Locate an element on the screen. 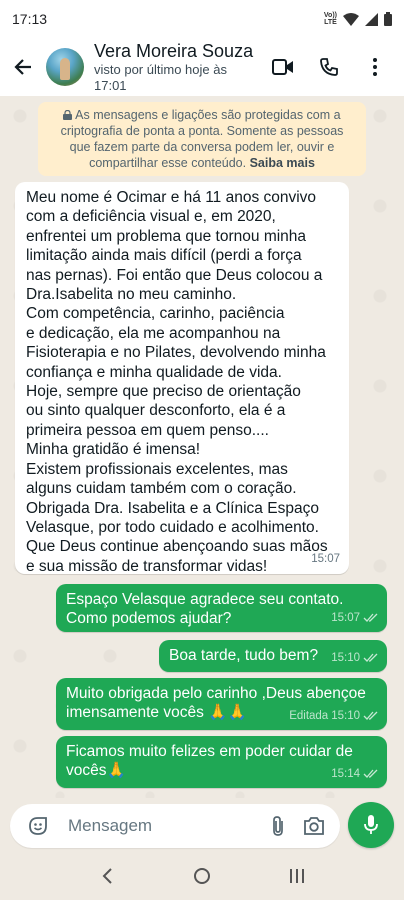 The image size is (404, 900). camera-icon is located at coordinates (314, 826).